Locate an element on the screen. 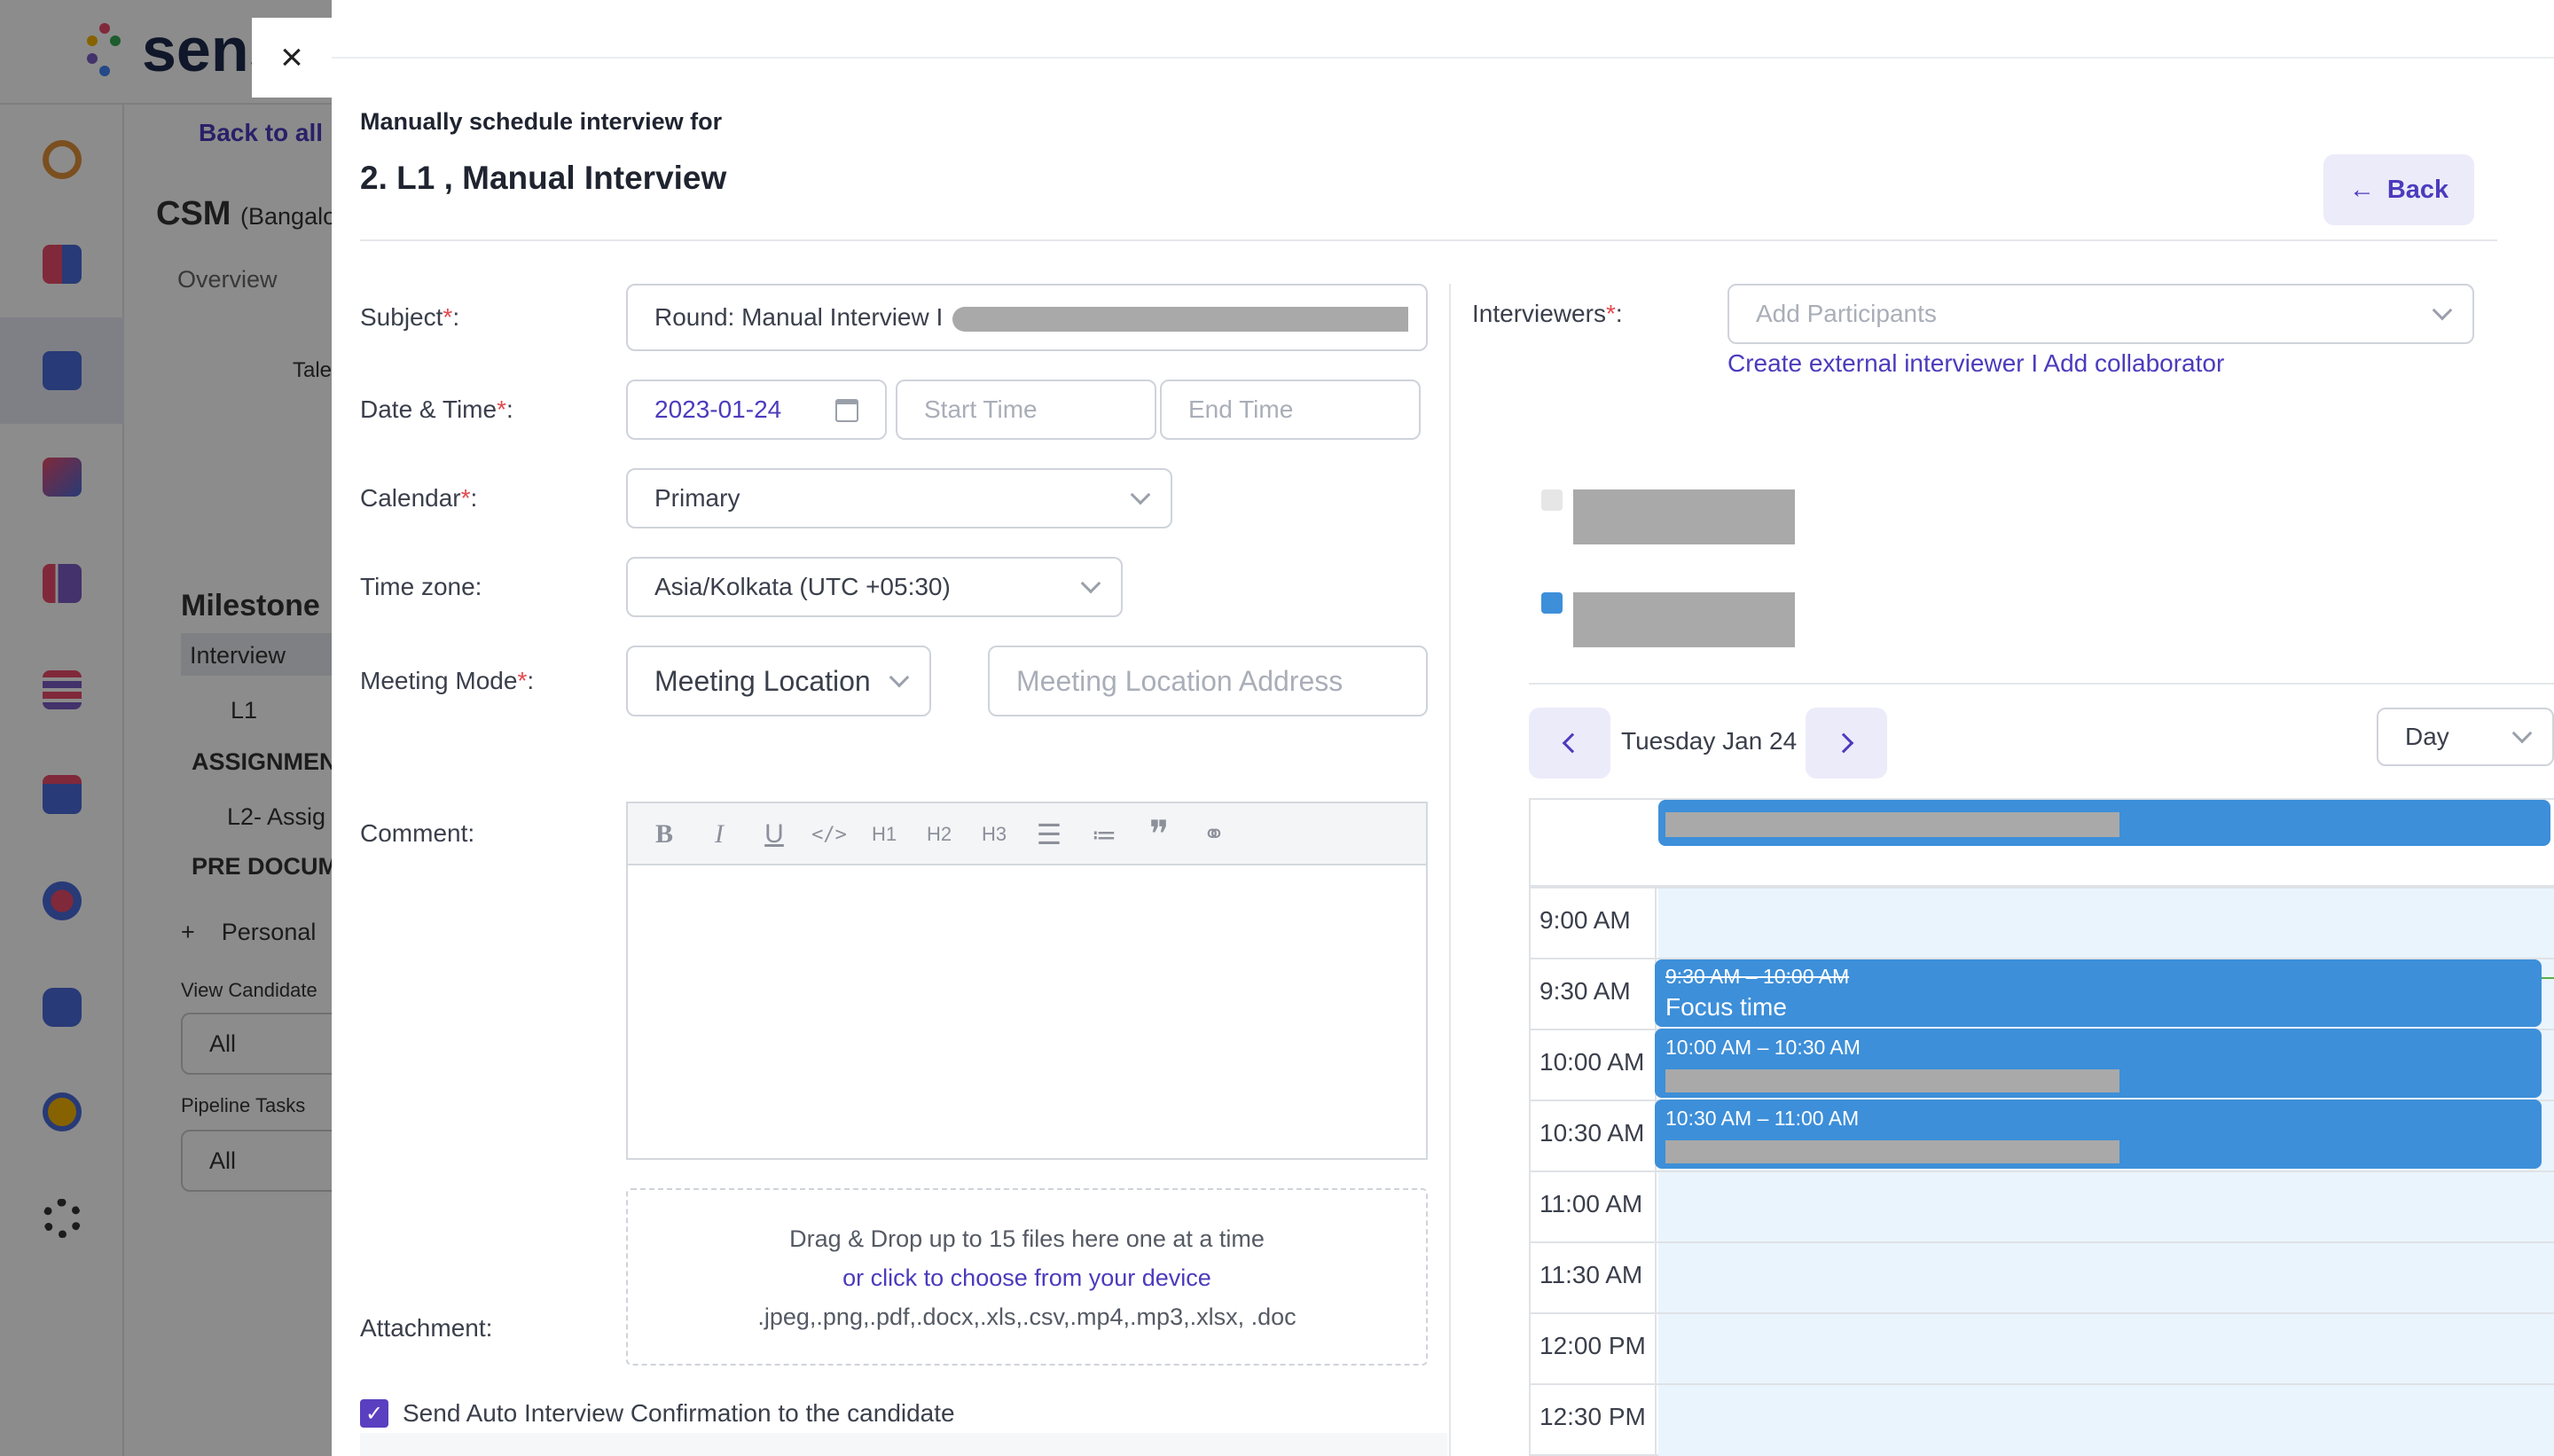  next-day-button is located at coordinates (1846, 743).